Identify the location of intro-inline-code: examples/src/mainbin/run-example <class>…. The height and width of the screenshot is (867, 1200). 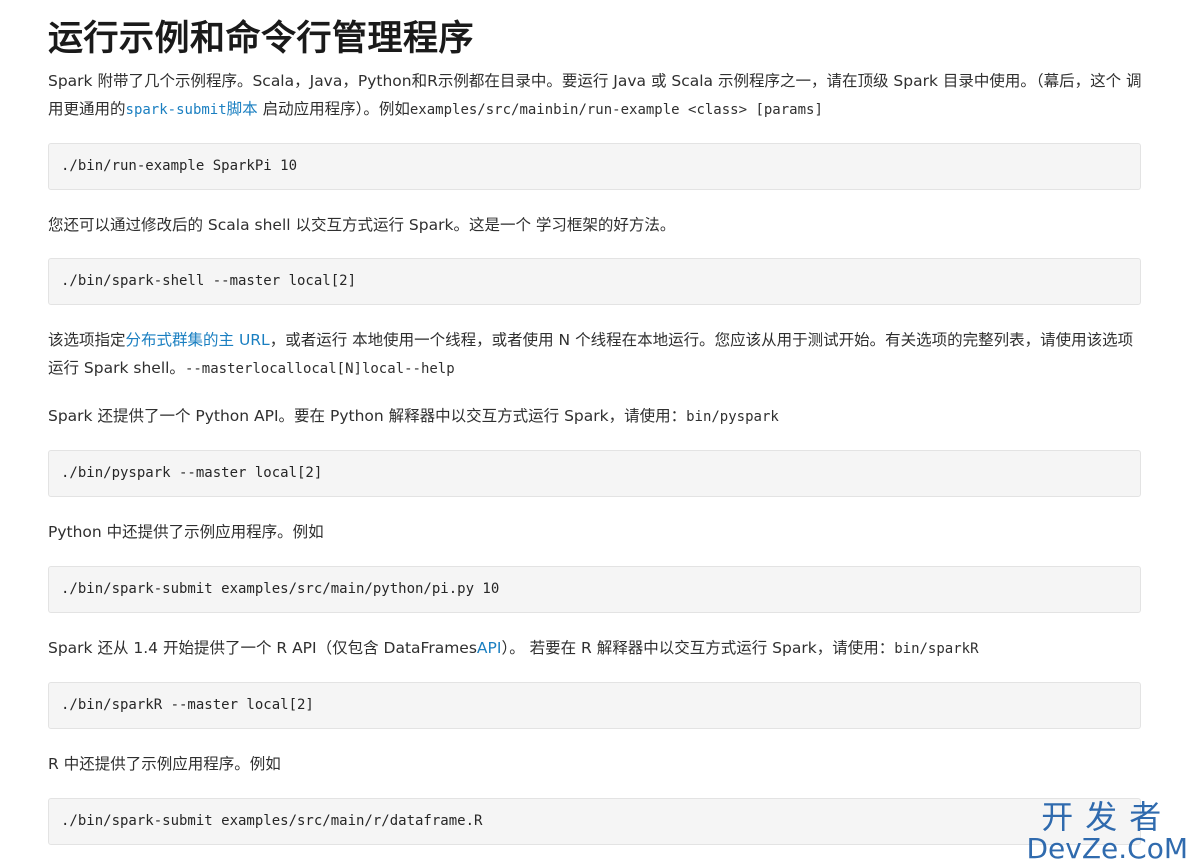
(616, 110).